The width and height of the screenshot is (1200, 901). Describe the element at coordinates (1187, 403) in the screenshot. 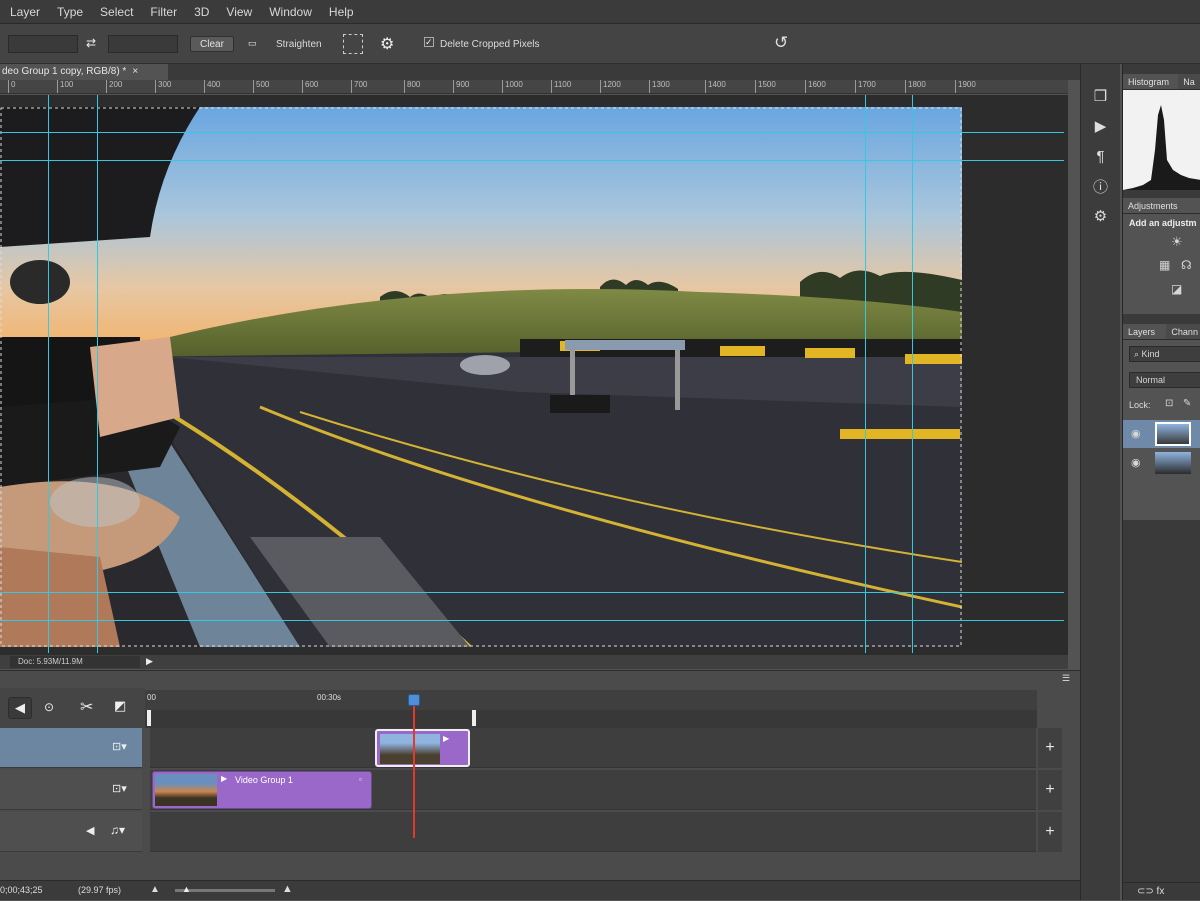

I see `lock-brush-icon: ✎` at that location.